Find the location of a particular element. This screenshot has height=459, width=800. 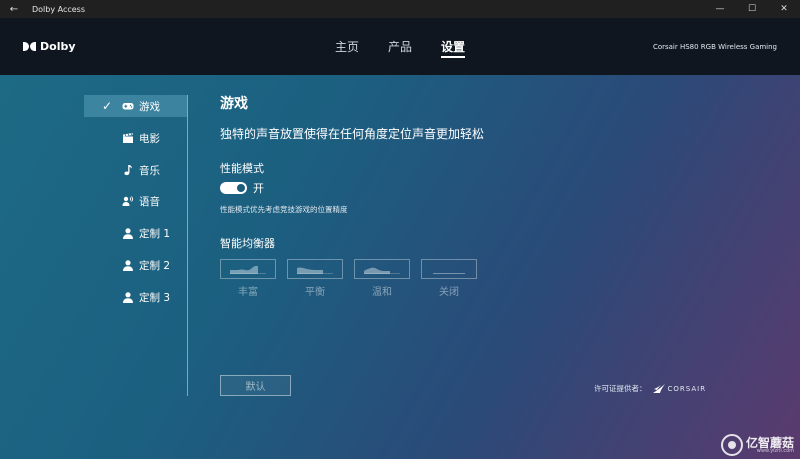

maximize-button: ☐ is located at coordinates (752, 9).